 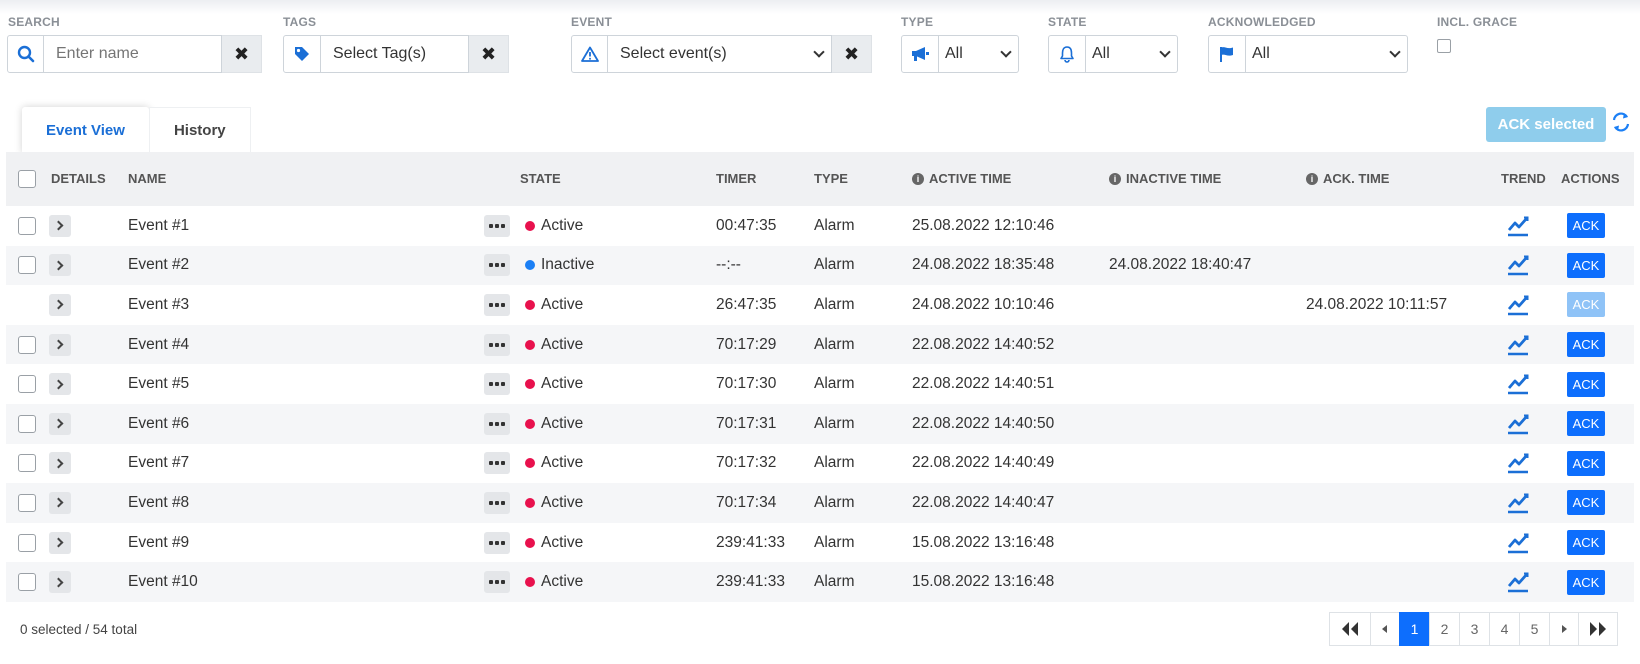 What do you see at coordinates (540, 179) in the screenshot?
I see `col-state: STATE` at bounding box center [540, 179].